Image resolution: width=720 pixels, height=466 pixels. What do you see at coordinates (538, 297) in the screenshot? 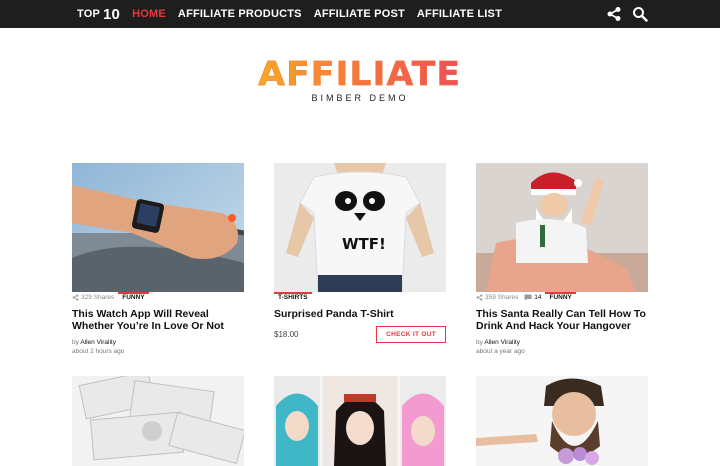
I see `comments-text: 14` at bounding box center [538, 297].